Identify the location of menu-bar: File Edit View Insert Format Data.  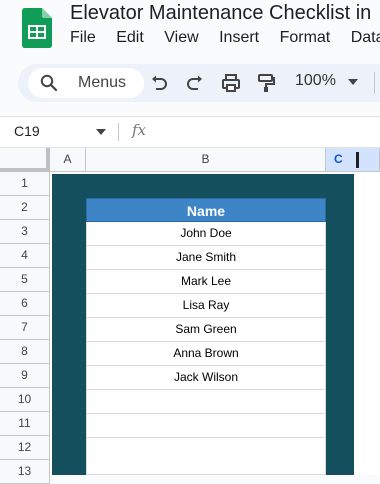
(225, 38).